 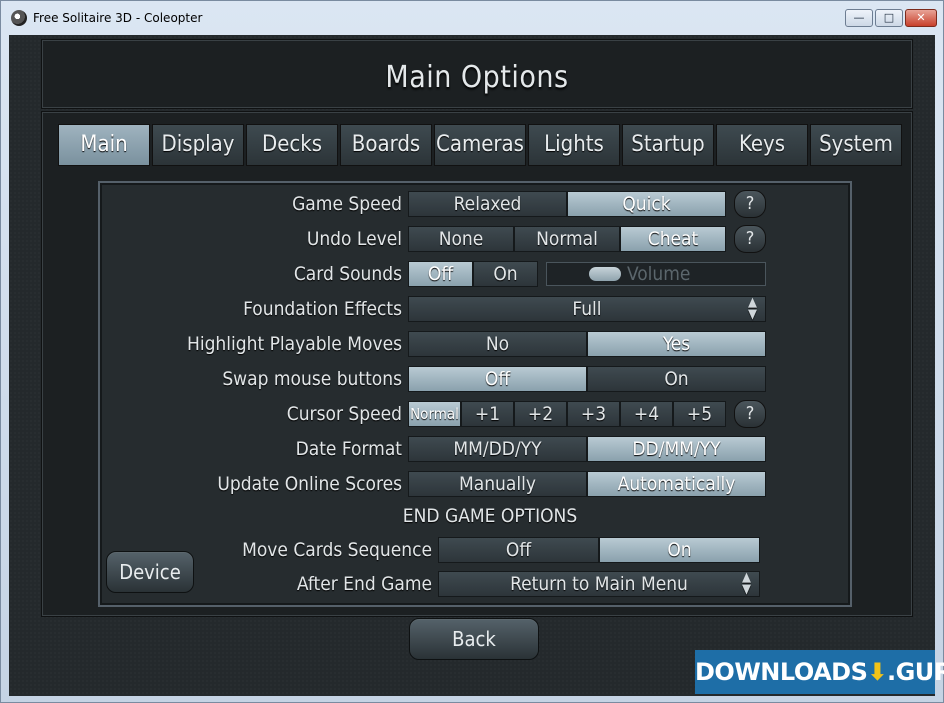 What do you see at coordinates (659, 274) in the screenshot?
I see `volume-label: Volume` at bounding box center [659, 274].